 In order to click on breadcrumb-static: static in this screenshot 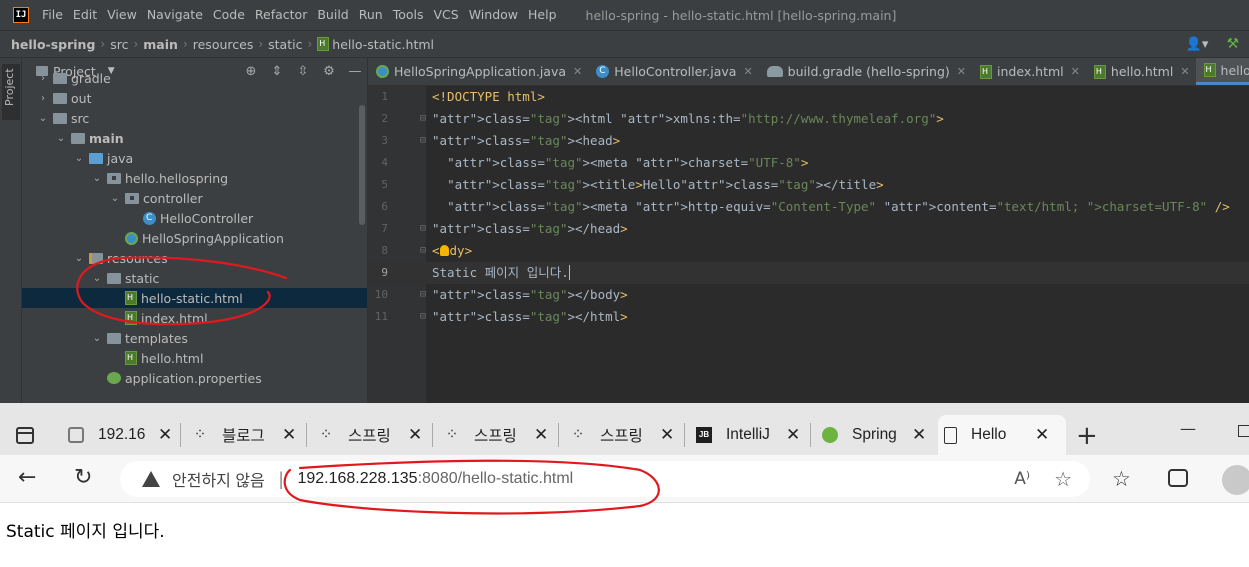, I will do `click(285, 44)`.